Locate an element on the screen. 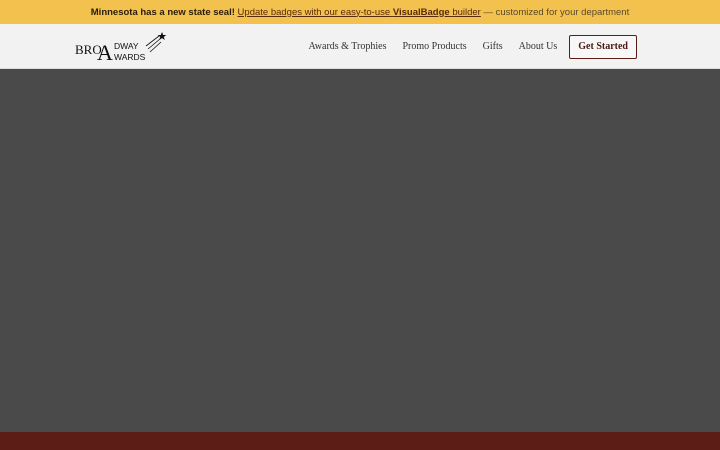 The height and width of the screenshot is (450, 720). nav-promo-products: Promo Products is located at coordinates (434, 46).